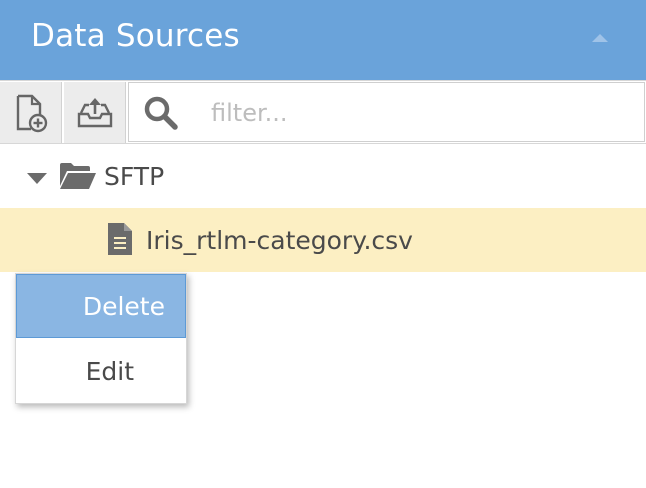  I want to click on add-file-icon, so click(31, 113).